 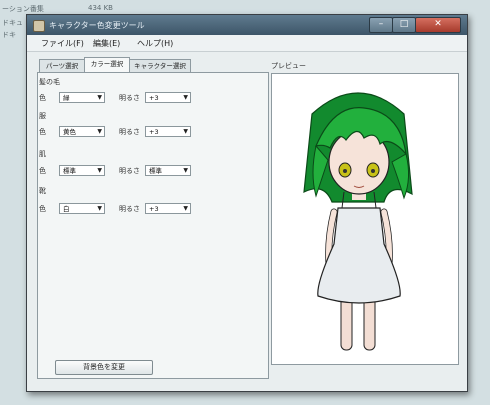 I want to click on bg-text-line: ーション番集, so click(x=23, y=9).